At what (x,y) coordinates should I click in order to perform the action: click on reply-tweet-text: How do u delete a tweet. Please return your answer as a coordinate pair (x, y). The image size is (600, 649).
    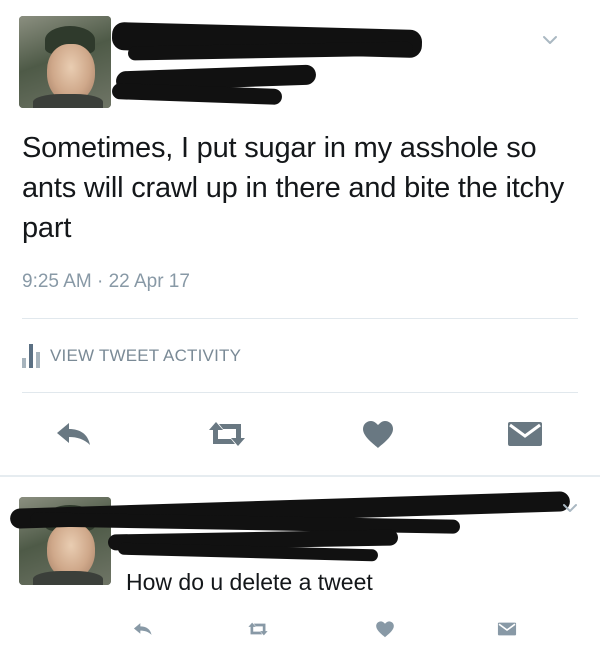
    Looking at the image, I should click on (249, 582).